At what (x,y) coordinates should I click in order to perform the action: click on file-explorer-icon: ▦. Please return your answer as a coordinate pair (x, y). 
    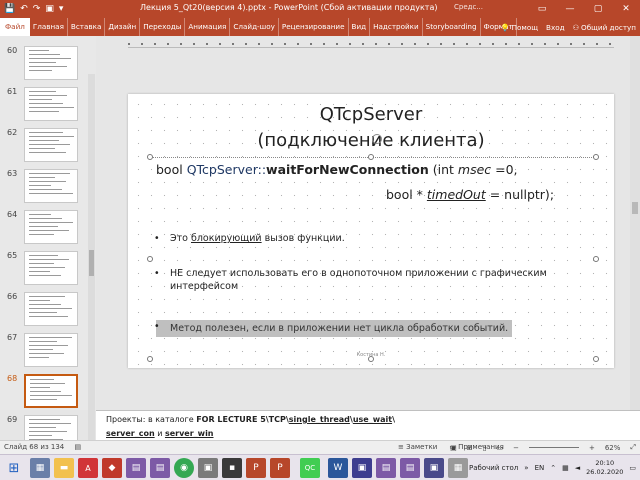
    Looking at the image, I should click on (40, 468).